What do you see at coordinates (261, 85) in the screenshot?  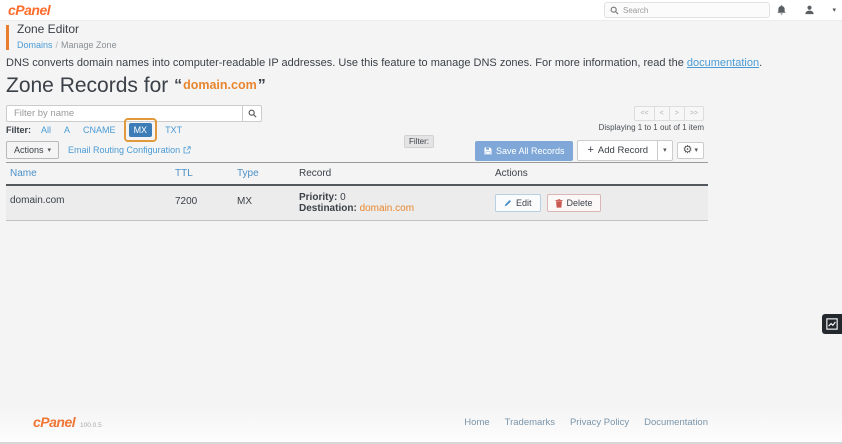 I see `heading-close-quote: ”` at bounding box center [261, 85].